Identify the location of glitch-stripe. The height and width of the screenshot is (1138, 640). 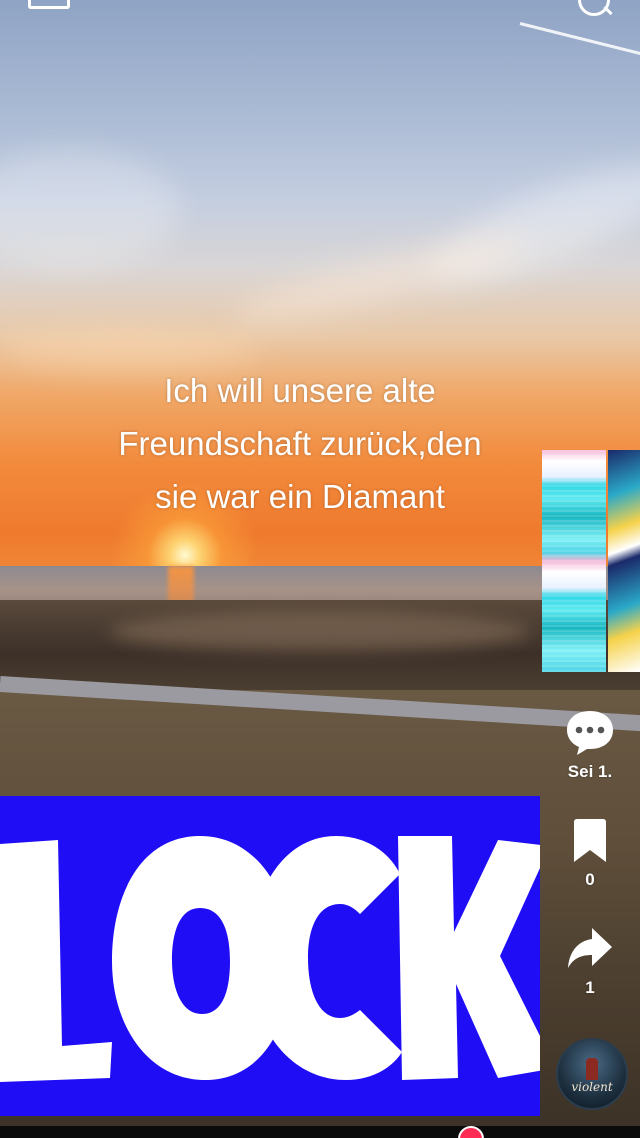
(624, 561).